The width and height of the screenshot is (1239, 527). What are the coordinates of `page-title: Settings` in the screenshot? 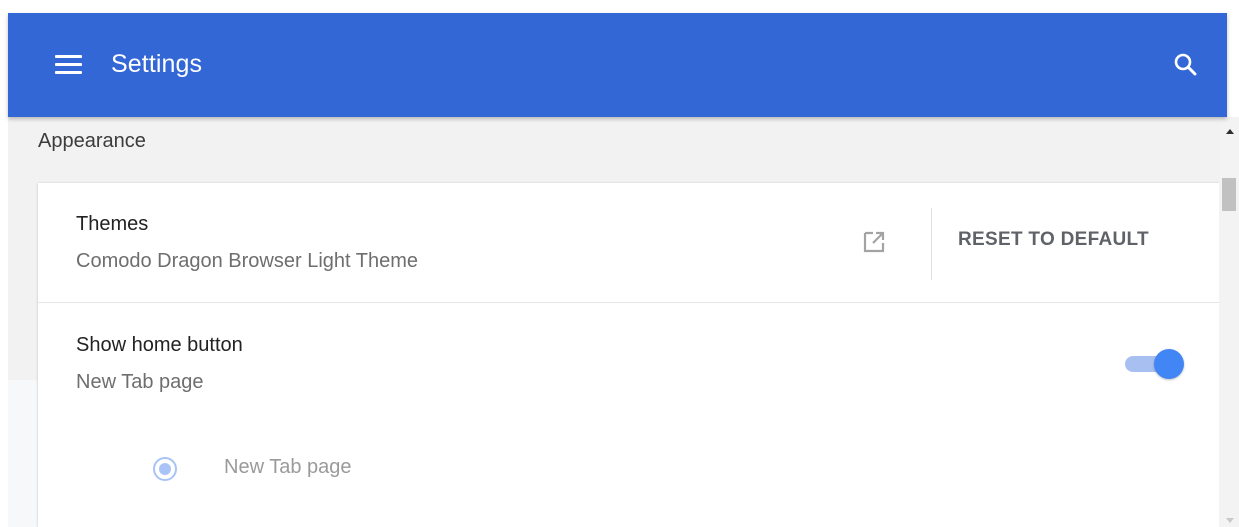 It's located at (157, 64).